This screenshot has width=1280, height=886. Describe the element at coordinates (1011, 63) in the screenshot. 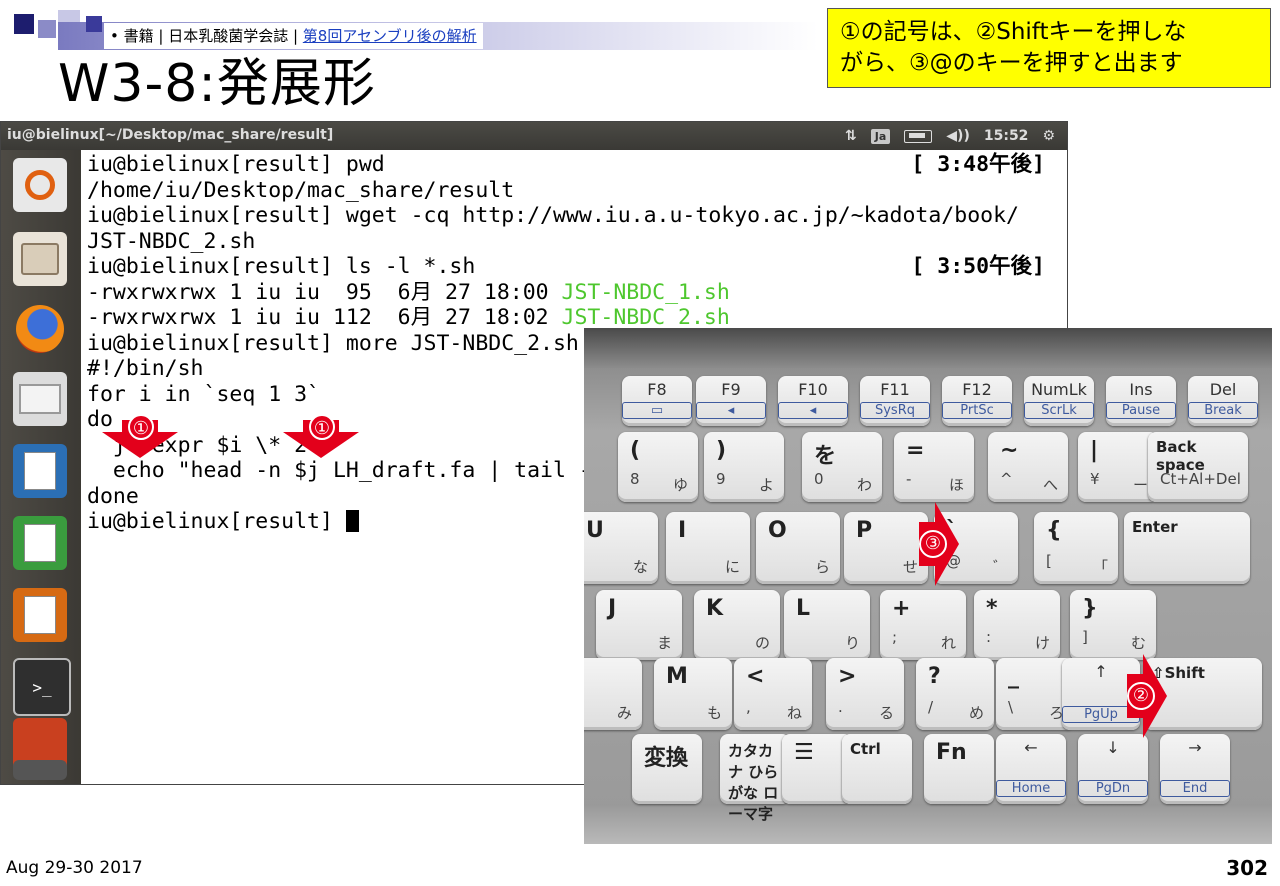

I see `callout-line: がら、③@のキーを押すと出ます` at that location.